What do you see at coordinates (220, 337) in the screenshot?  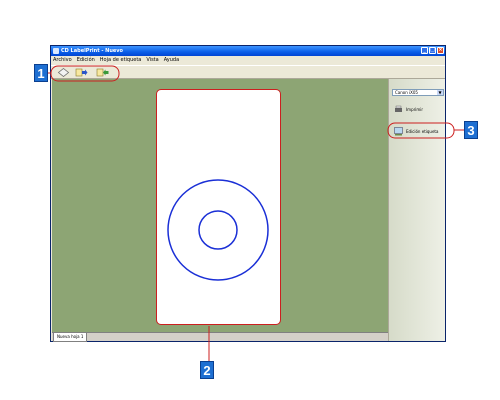 I see `sheet-tab-bar: Nueva hoja 1` at bounding box center [220, 337].